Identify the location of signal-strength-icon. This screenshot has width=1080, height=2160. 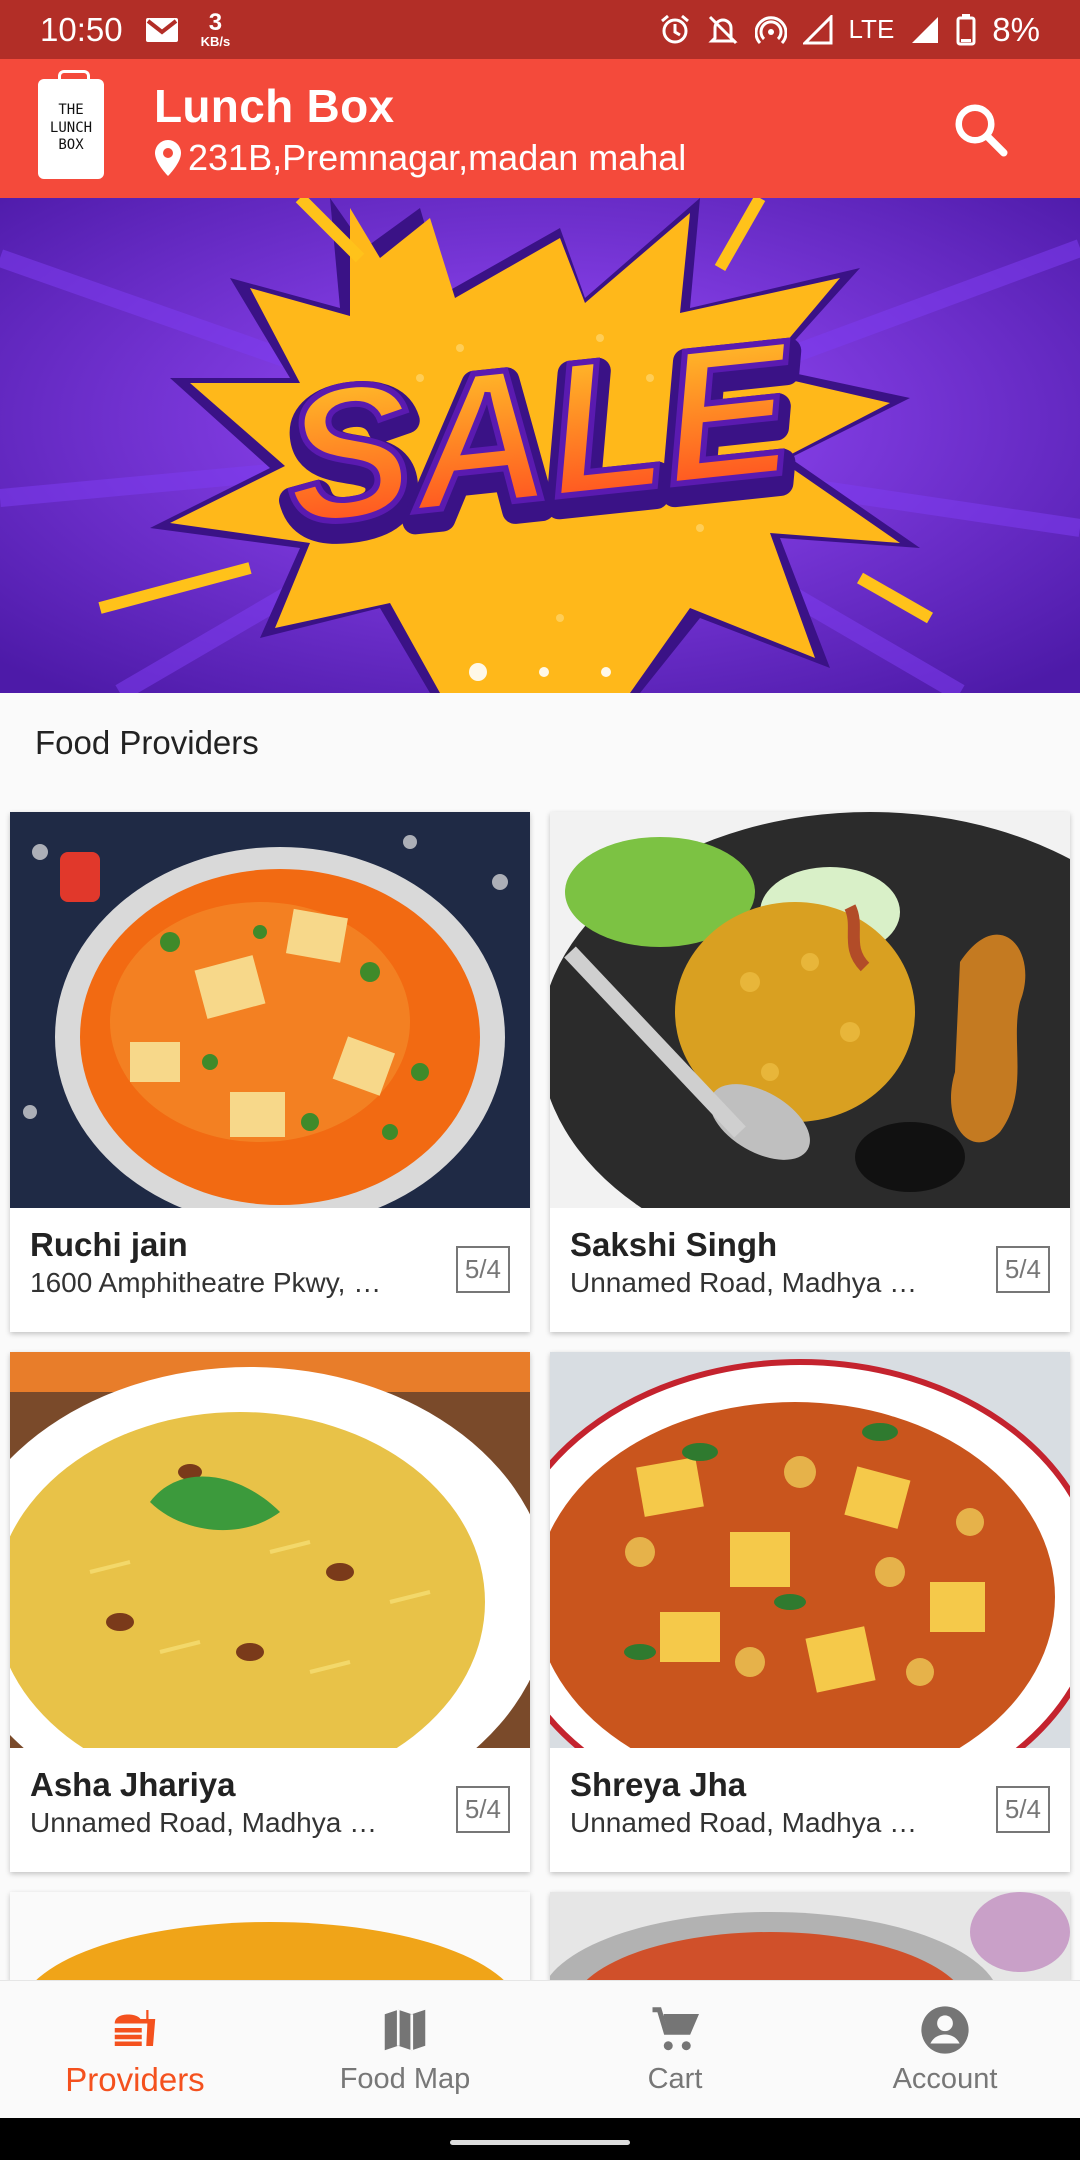
(925, 29).